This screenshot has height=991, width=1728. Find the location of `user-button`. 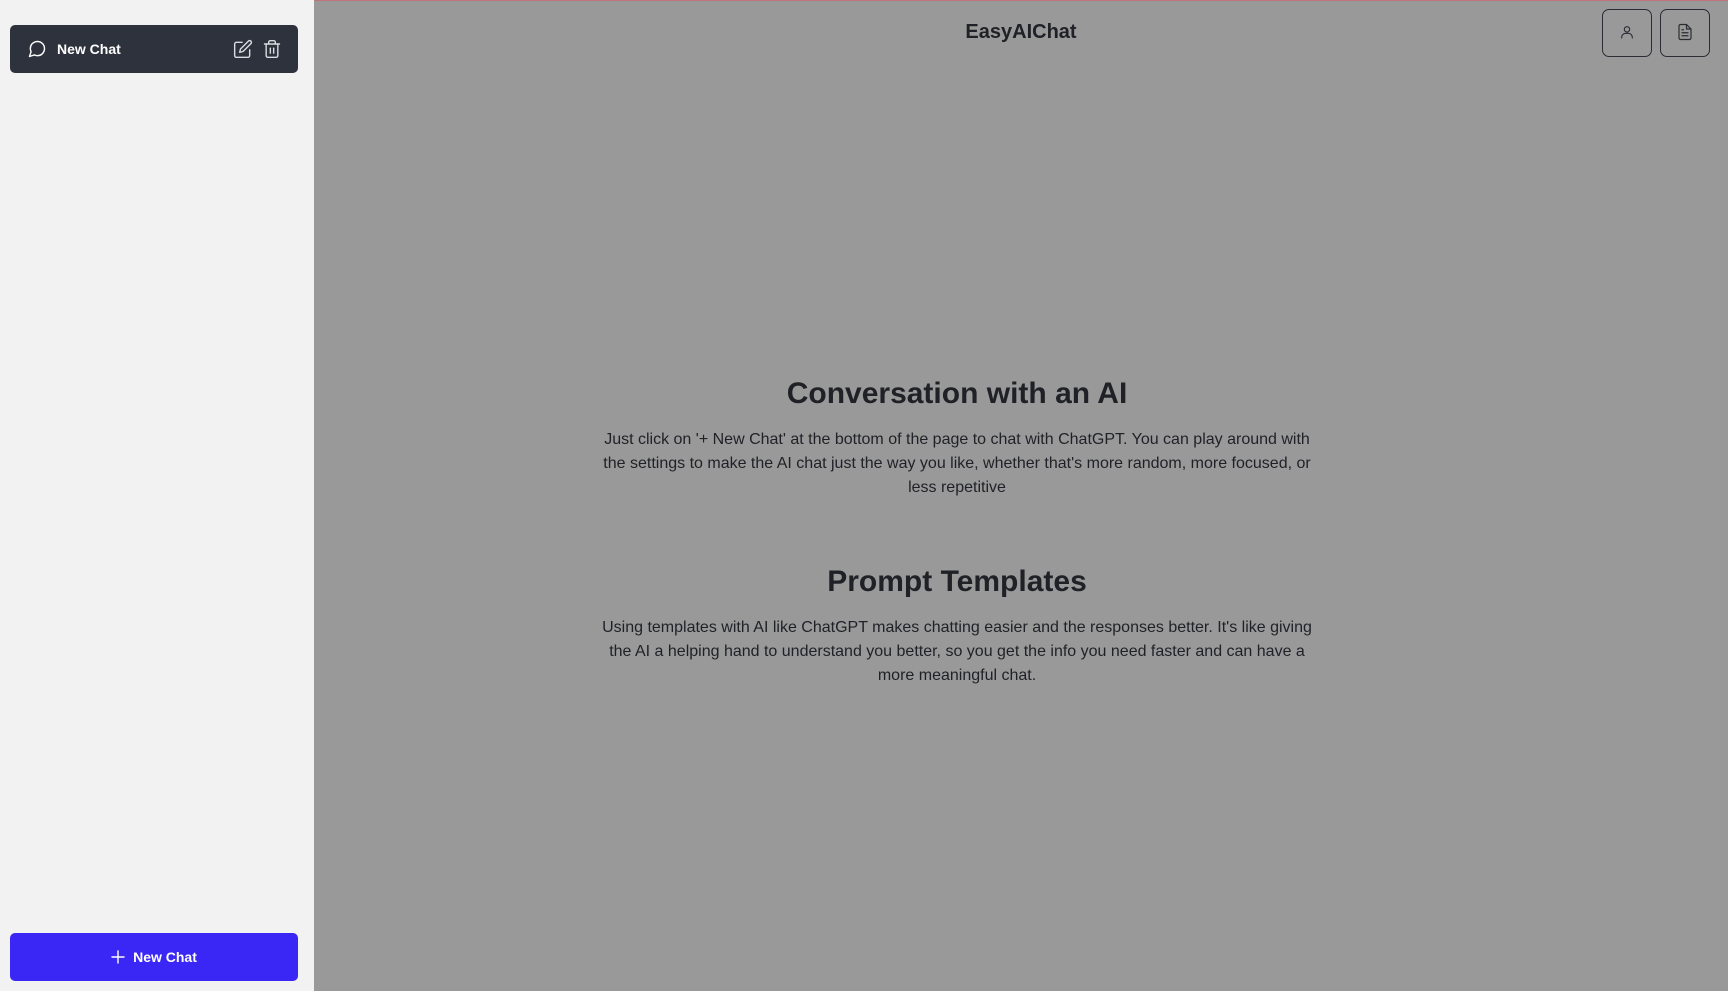

user-button is located at coordinates (1627, 33).